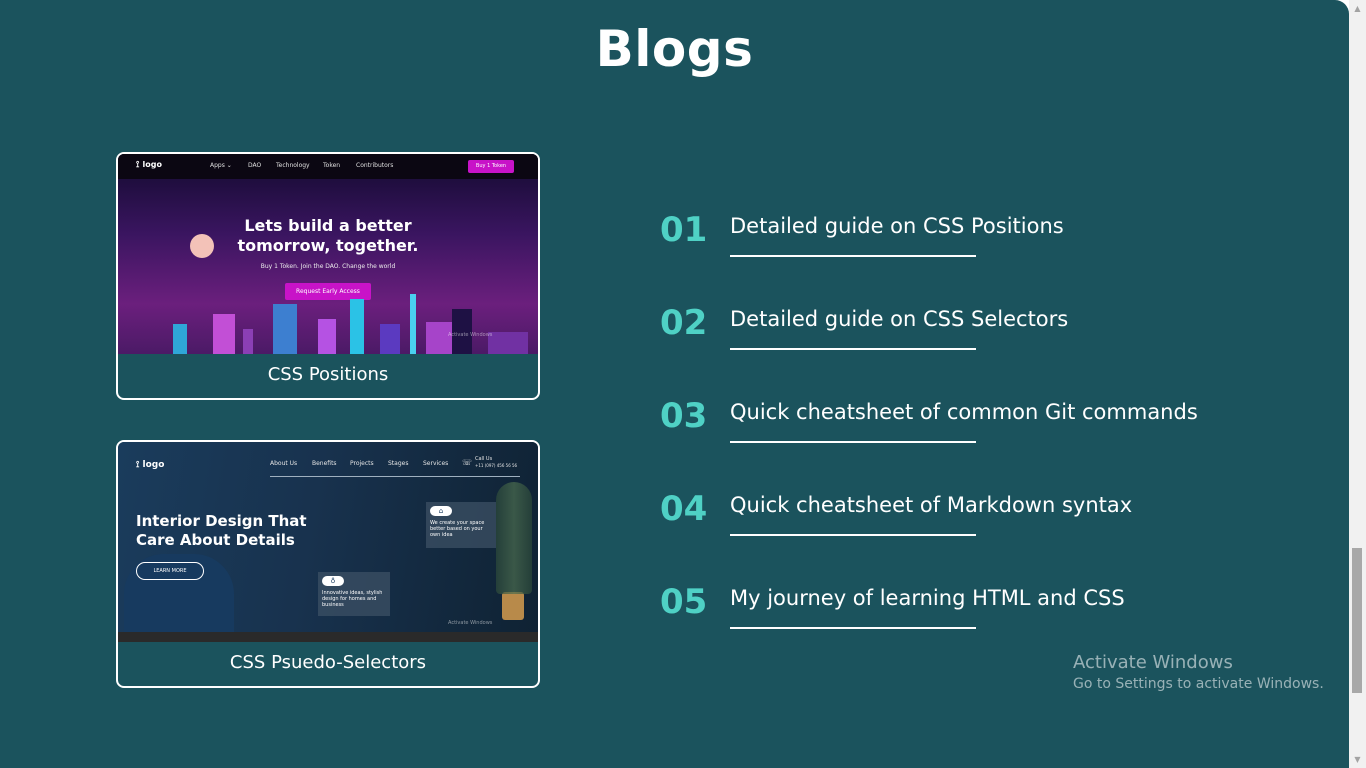 Image resolution: width=1366 pixels, height=768 pixels. I want to click on thumbnail-nav-item: Services, so click(436, 463).